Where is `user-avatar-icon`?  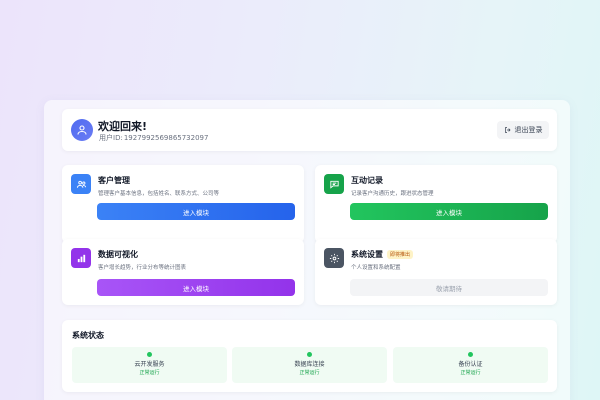
user-avatar-icon is located at coordinates (82, 130).